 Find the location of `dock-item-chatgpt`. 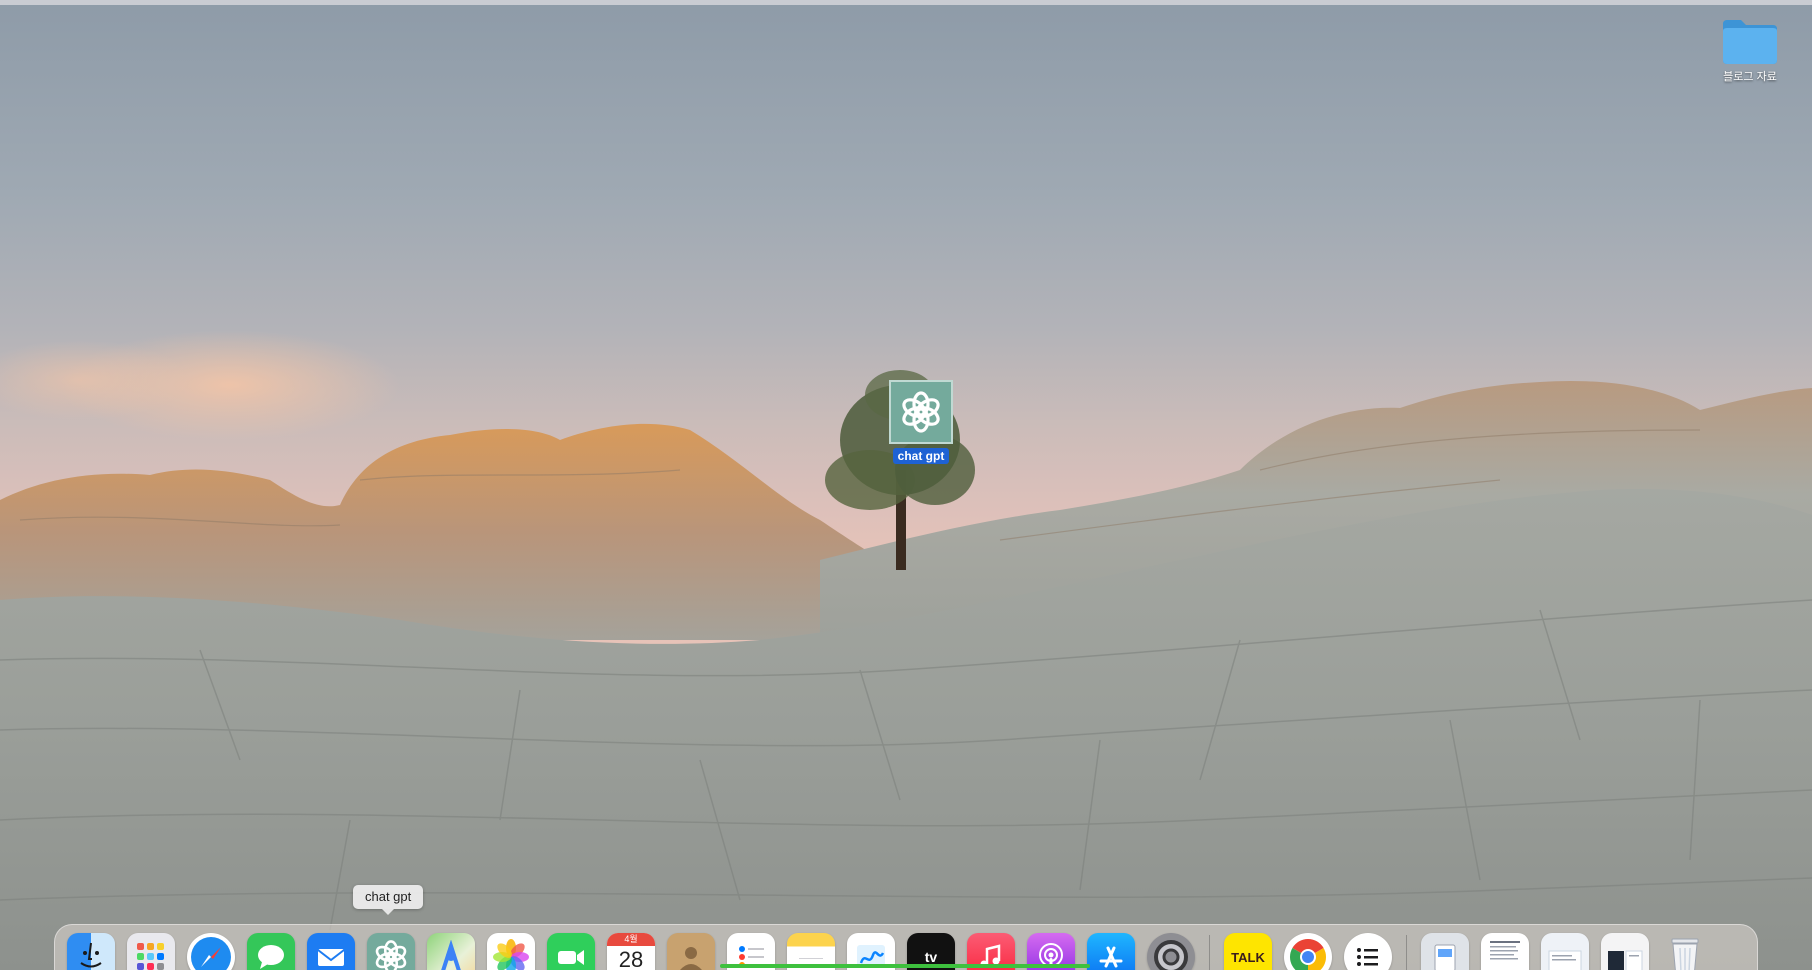

dock-item-chatgpt is located at coordinates (391, 951).